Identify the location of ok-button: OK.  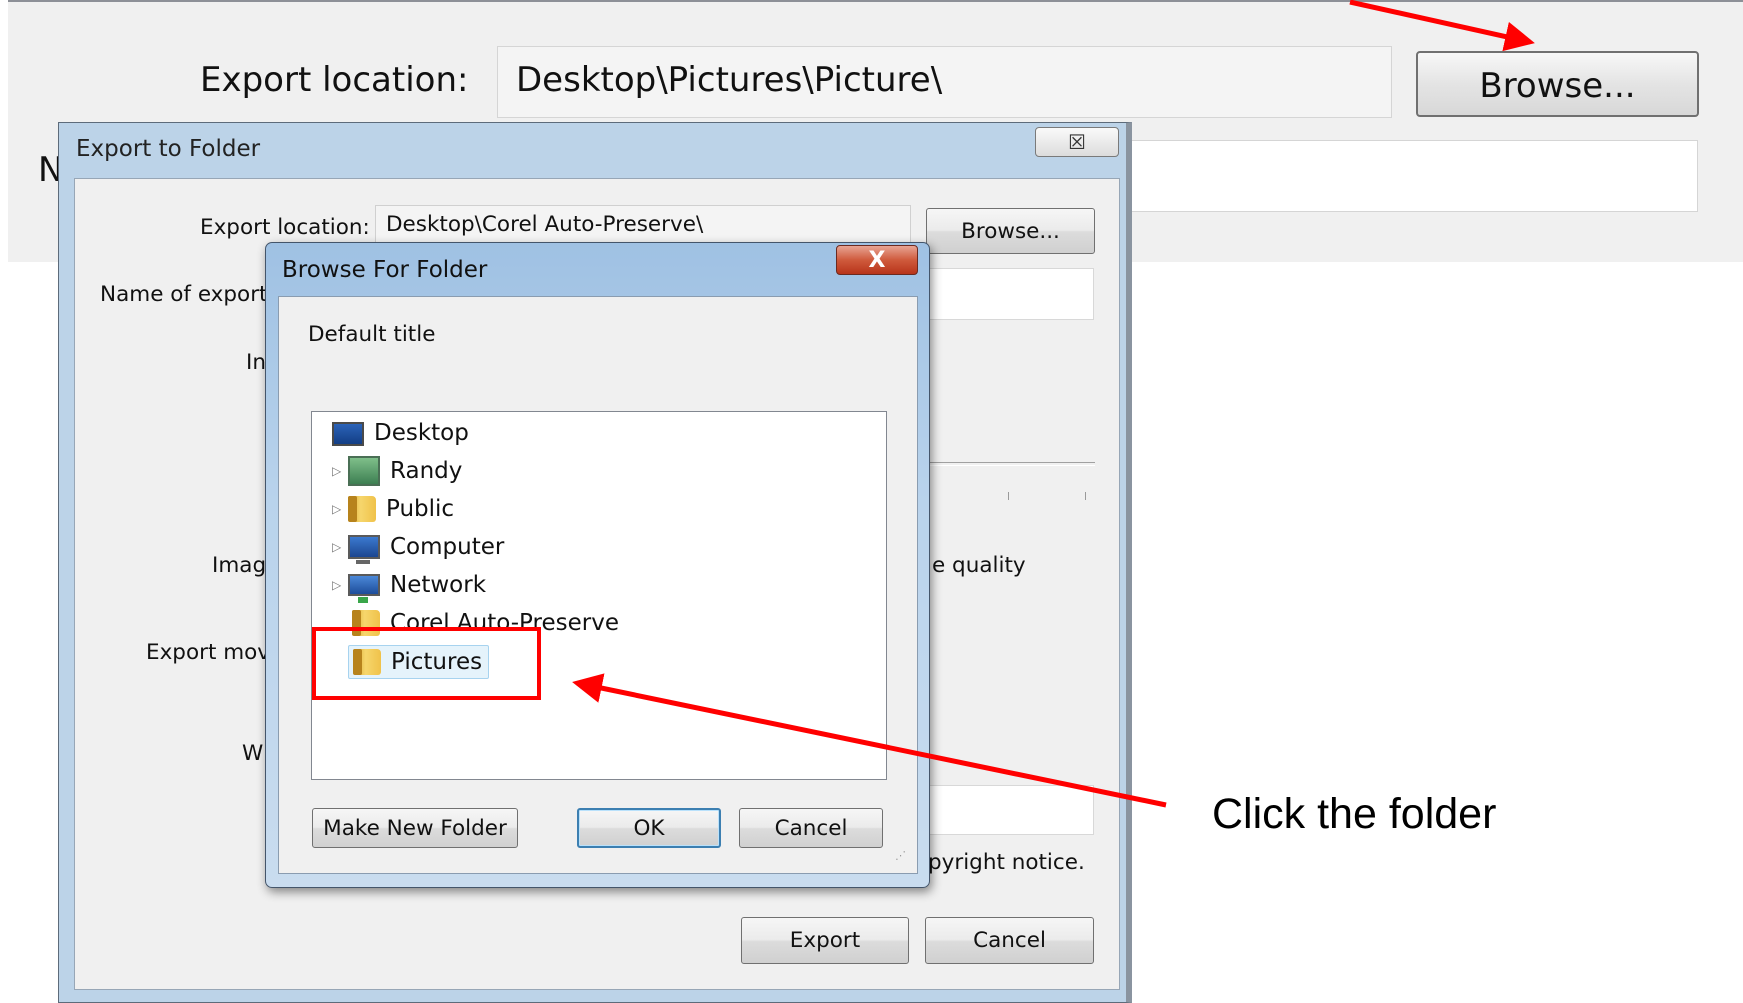
(649, 828).